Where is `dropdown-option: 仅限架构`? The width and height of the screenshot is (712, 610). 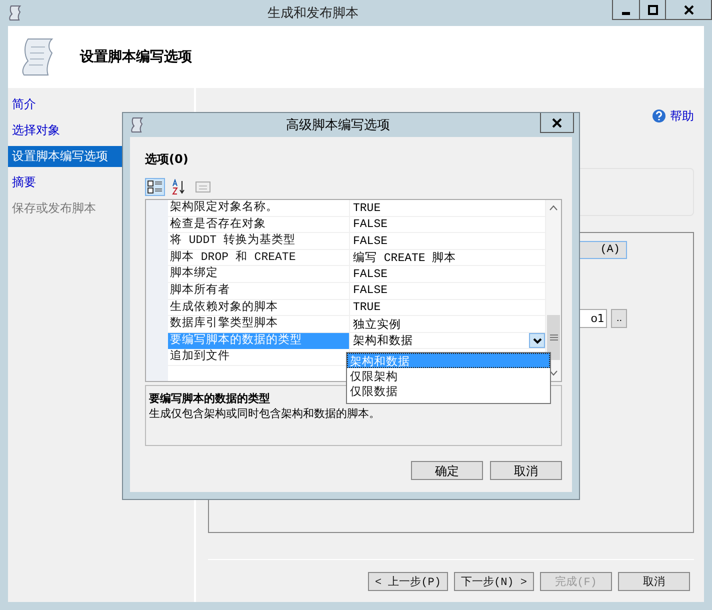
dropdown-option: 仅限架构 is located at coordinates (448, 375).